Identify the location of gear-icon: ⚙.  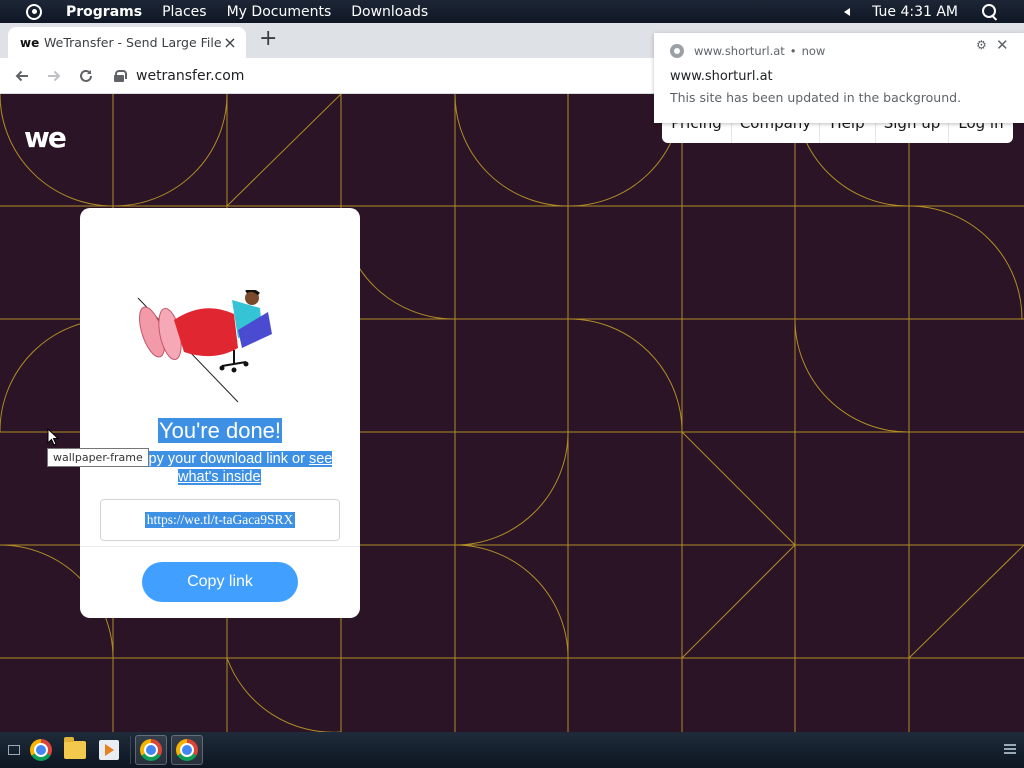
(981, 45).